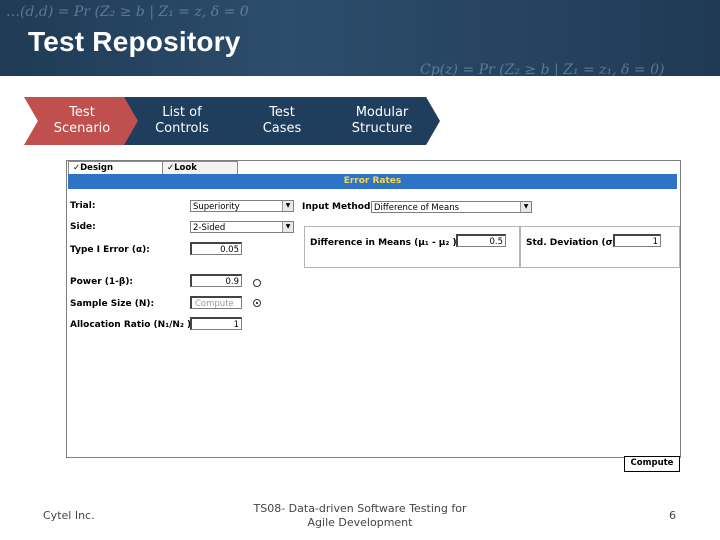 The image size is (720, 540). What do you see at coordinates (637, 240) in the screenshot?
I see `std-deviation-input: 1` at bounding box center [637, 240].